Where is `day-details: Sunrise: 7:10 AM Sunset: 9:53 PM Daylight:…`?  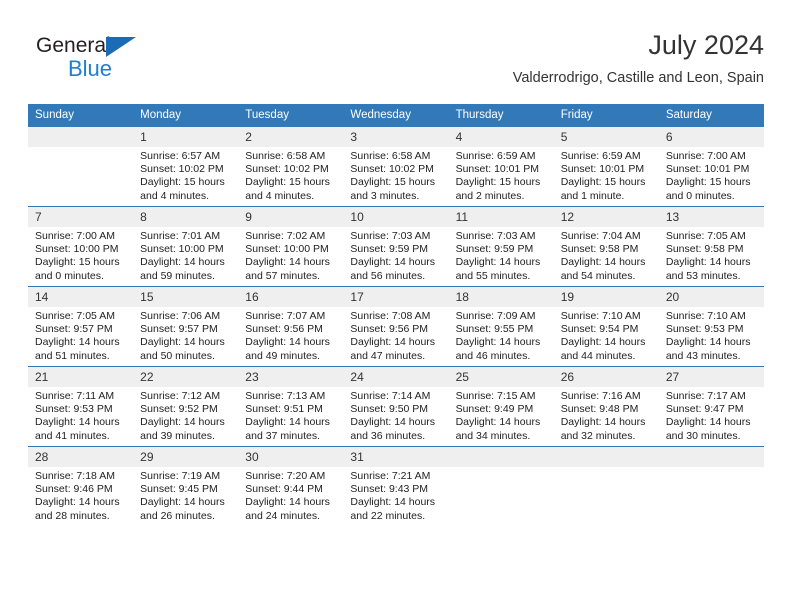
day-details: Sunrise: 7:10 AM Sunset: 9:53 PM Daylight:… is located at coordinates (711, 335).